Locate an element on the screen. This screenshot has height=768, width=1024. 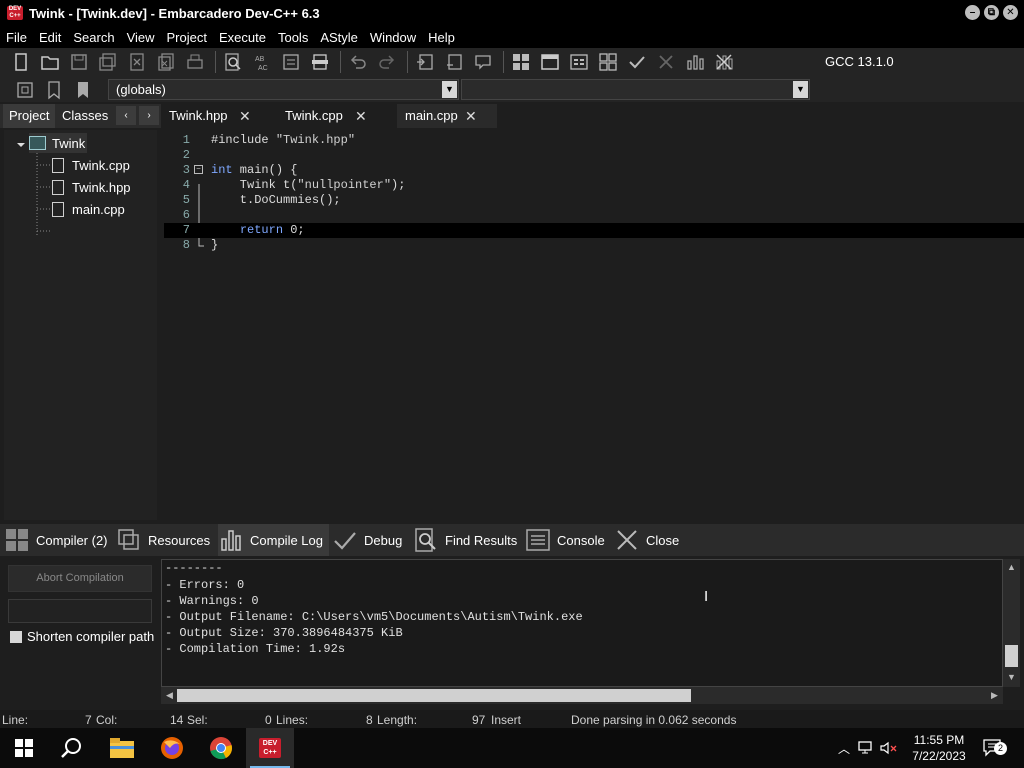
indent-icon is located at coordinates (425, 62).